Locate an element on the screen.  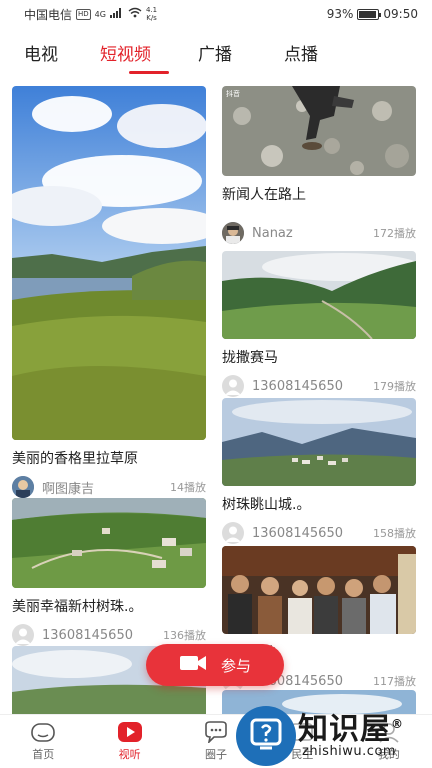
mountain-city-image is located at coordinates (319, 442).